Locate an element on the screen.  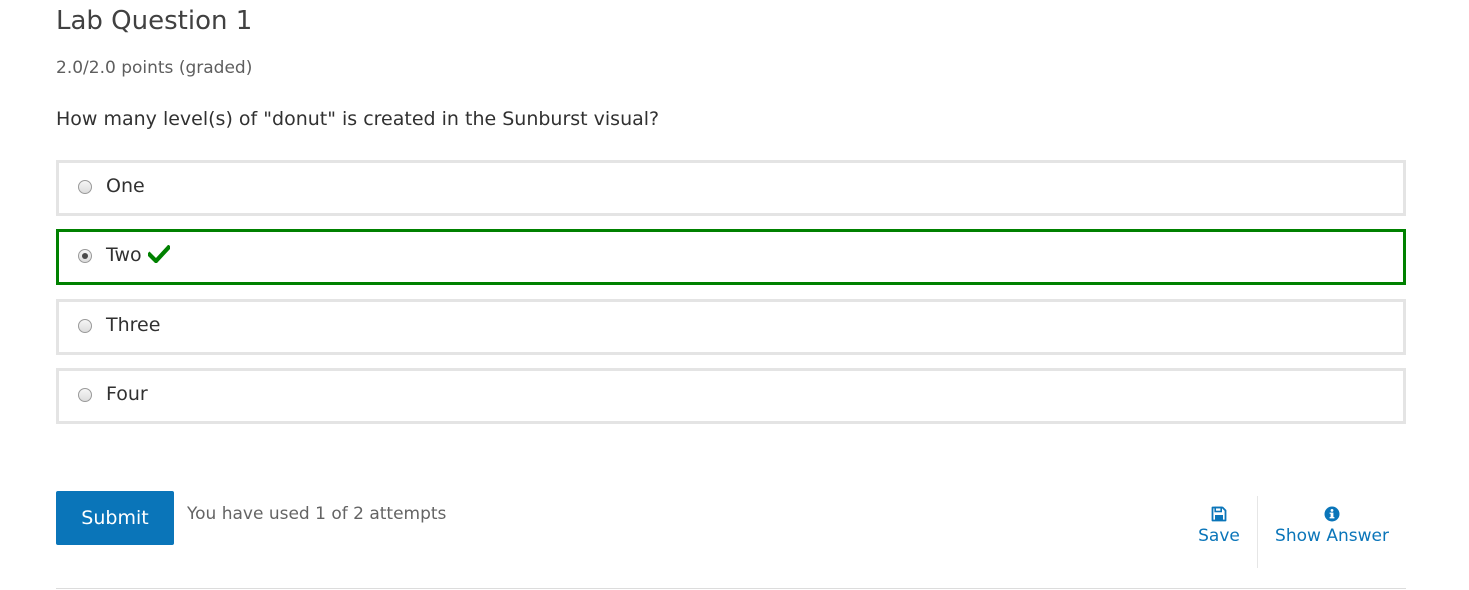
radio-two is located at coordinates (85, 256).